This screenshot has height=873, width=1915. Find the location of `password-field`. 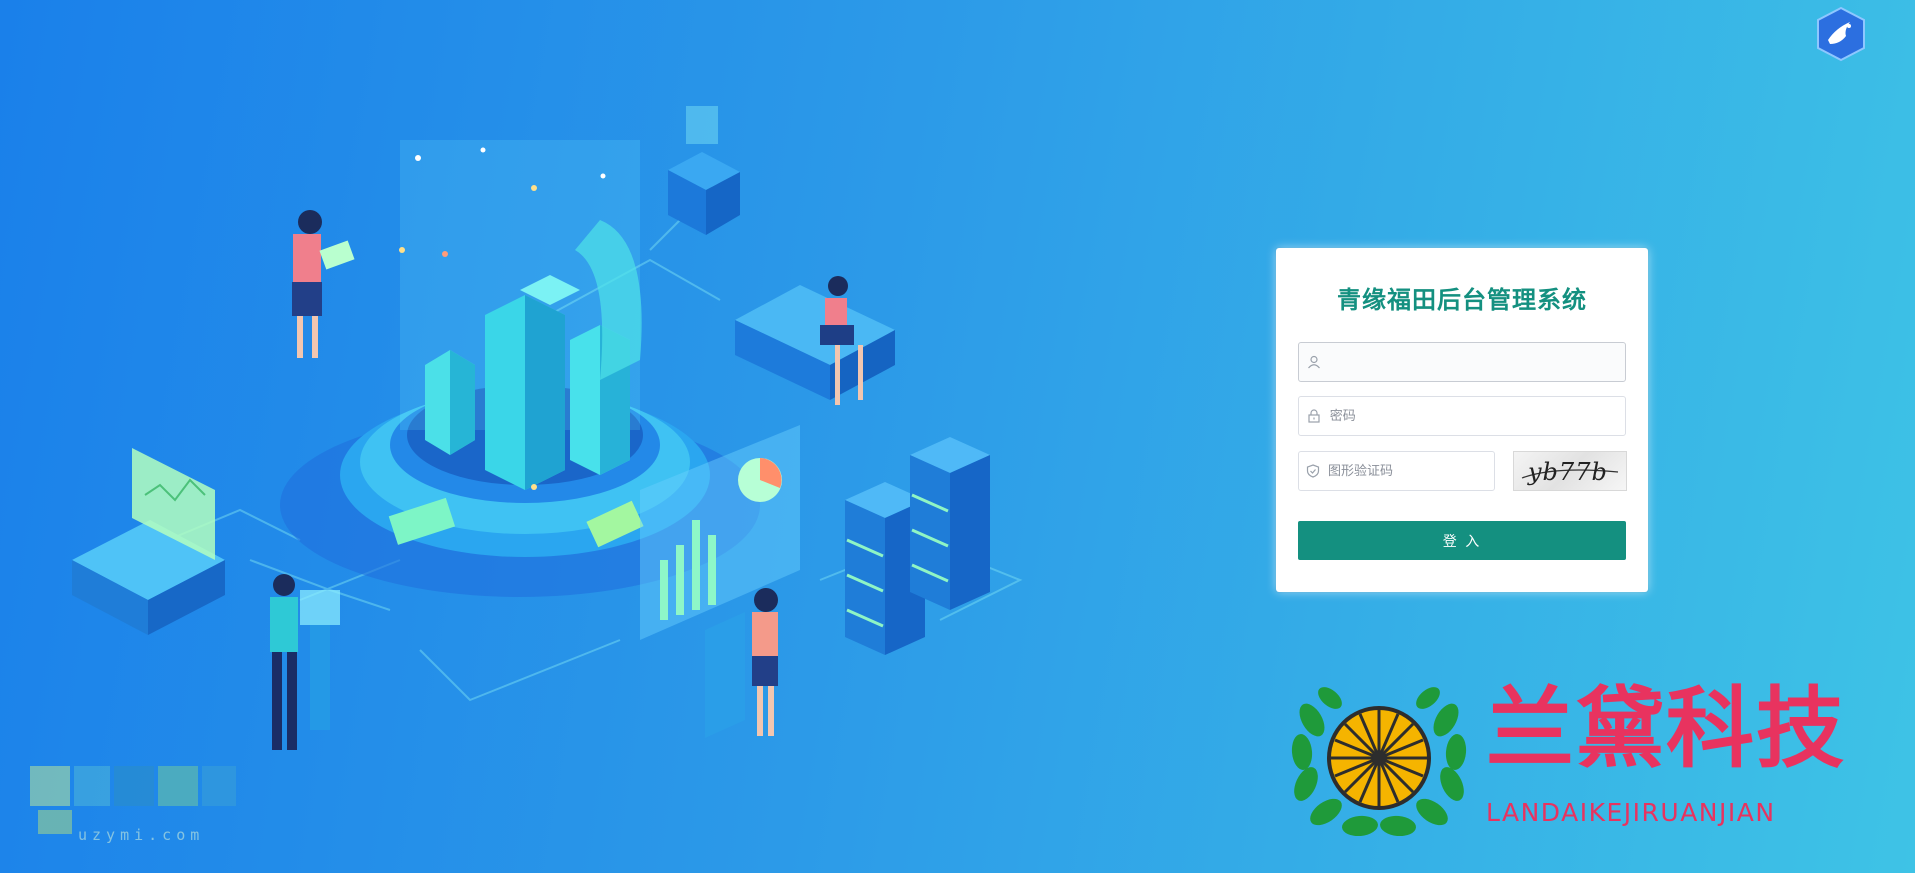

password-field is located at coordinates (1462, 416).